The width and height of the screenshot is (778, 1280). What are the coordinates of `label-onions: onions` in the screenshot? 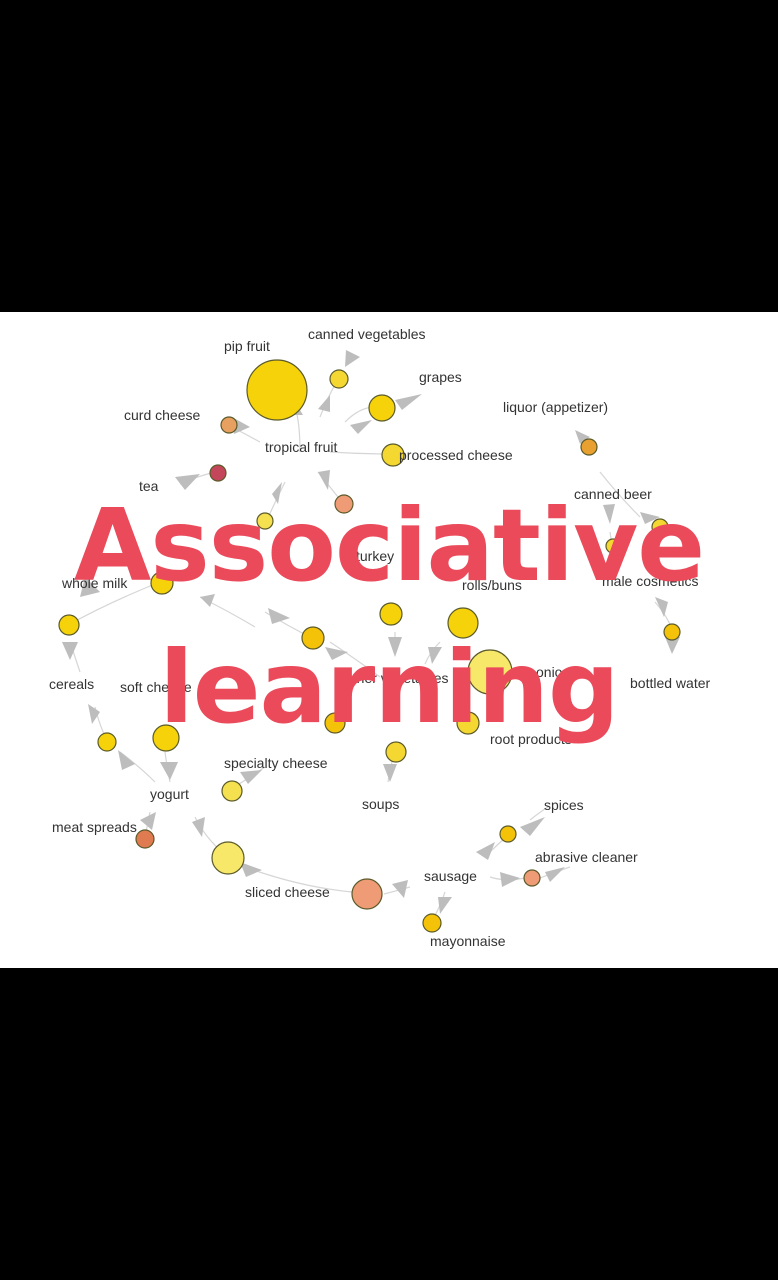 It's located at (556, 672).